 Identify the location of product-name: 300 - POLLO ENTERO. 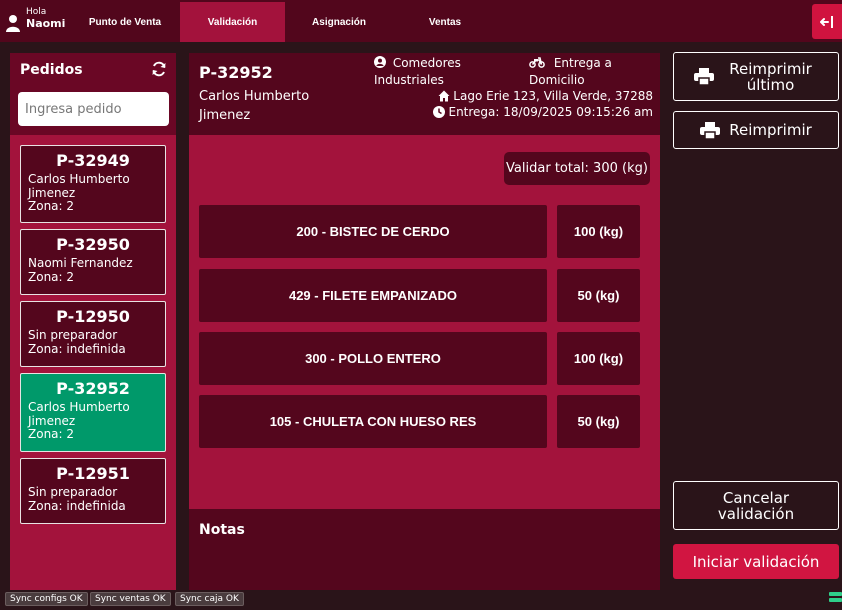
(373, 358).